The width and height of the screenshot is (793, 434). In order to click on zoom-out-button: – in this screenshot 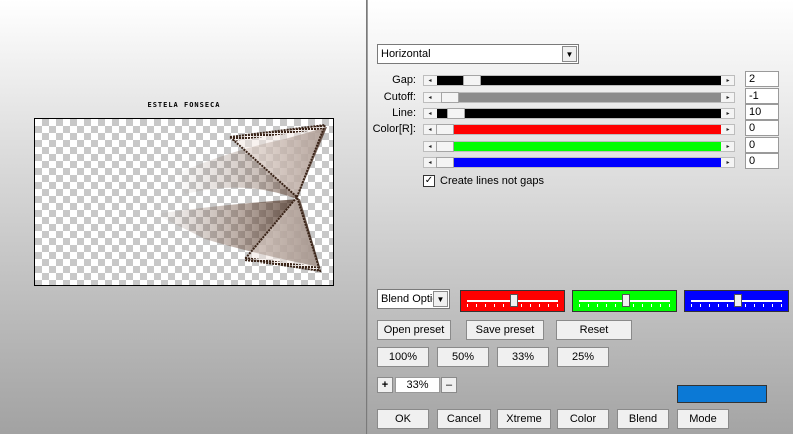, I will do `click(449, 385)`.